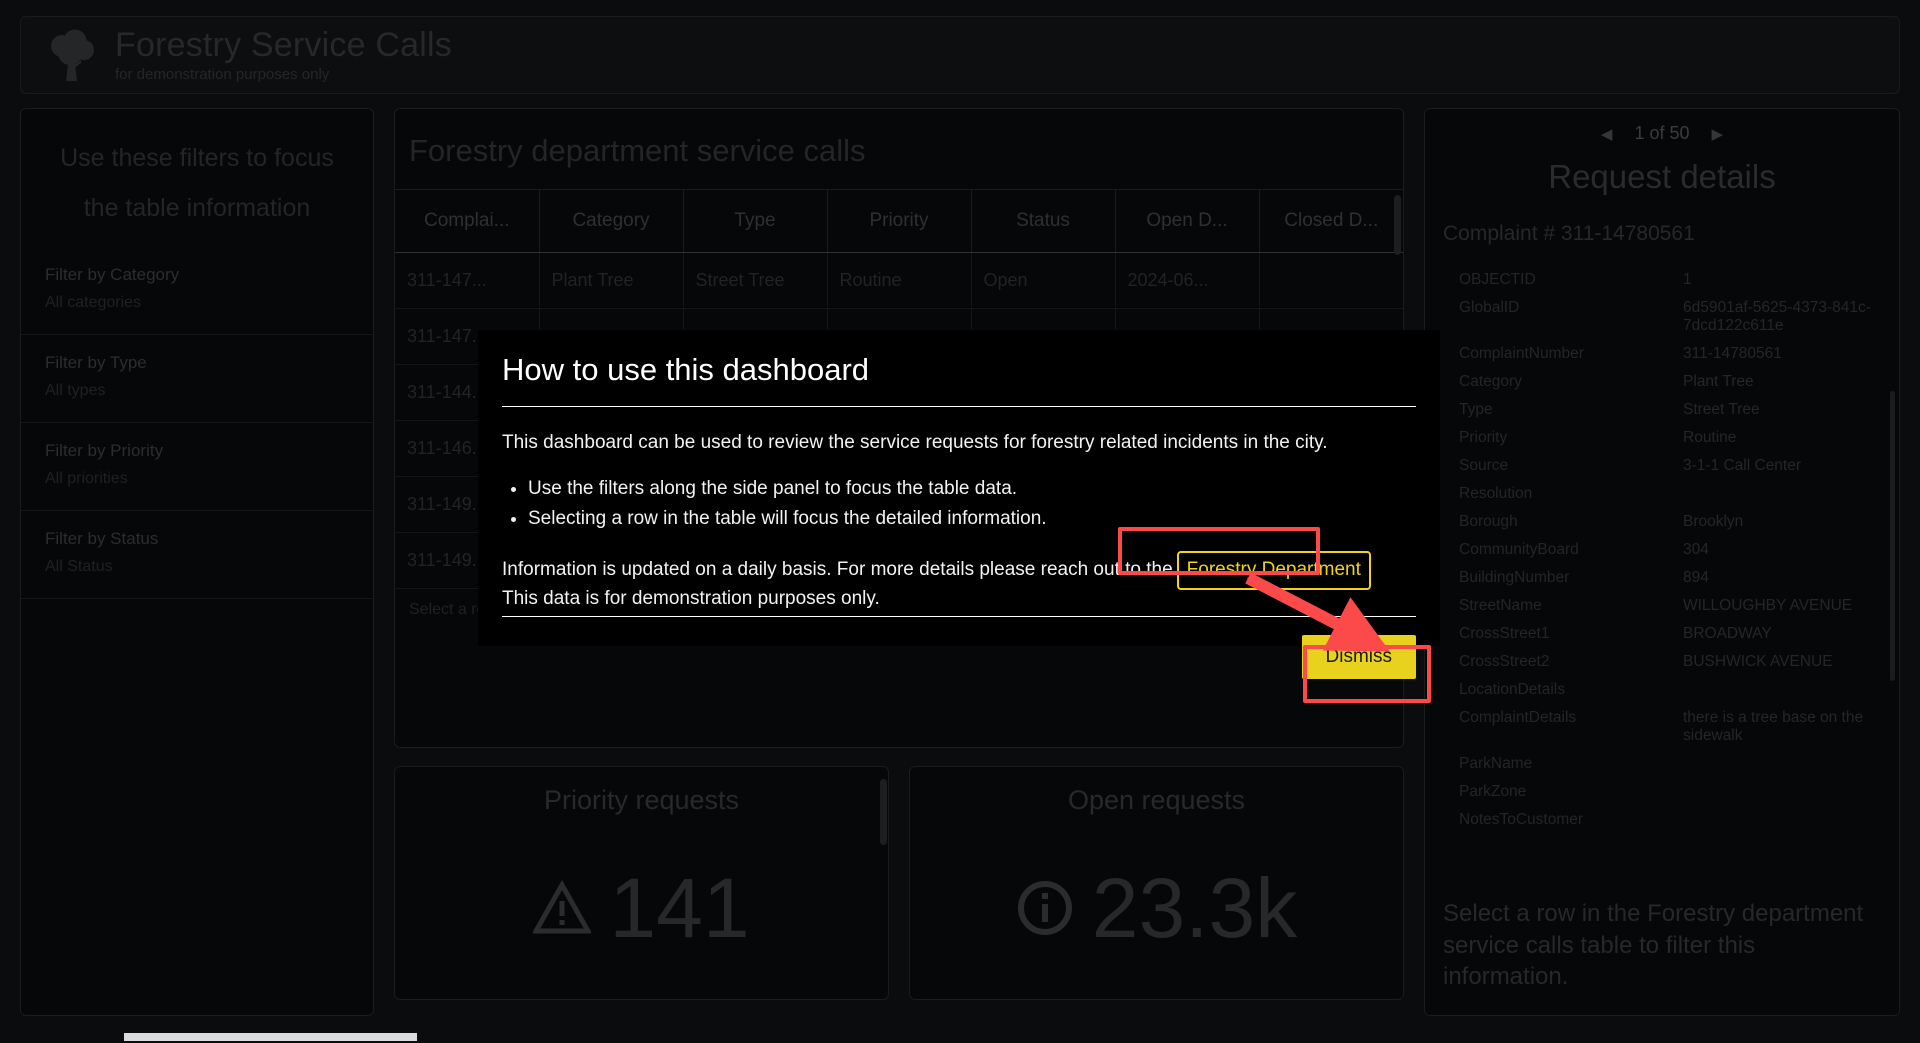  I want to click on kpi-value-row: 141, so click(641, 907).